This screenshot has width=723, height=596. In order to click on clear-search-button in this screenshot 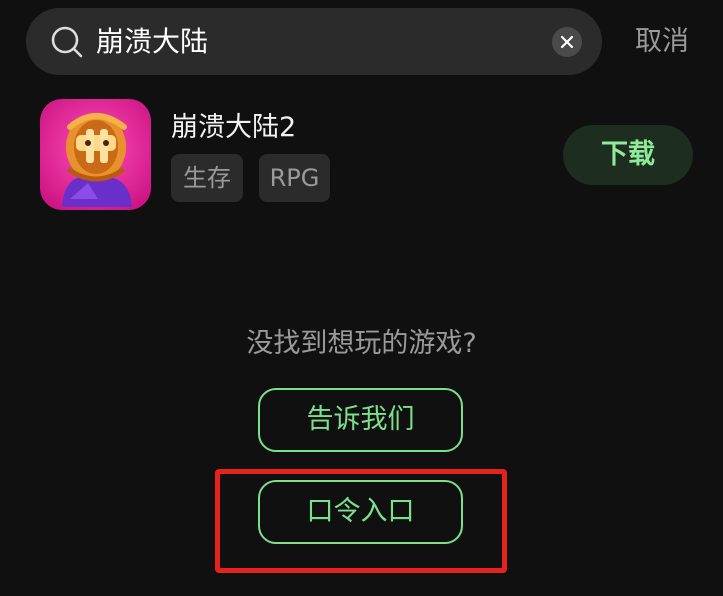, I will do `click(567, 42)`.